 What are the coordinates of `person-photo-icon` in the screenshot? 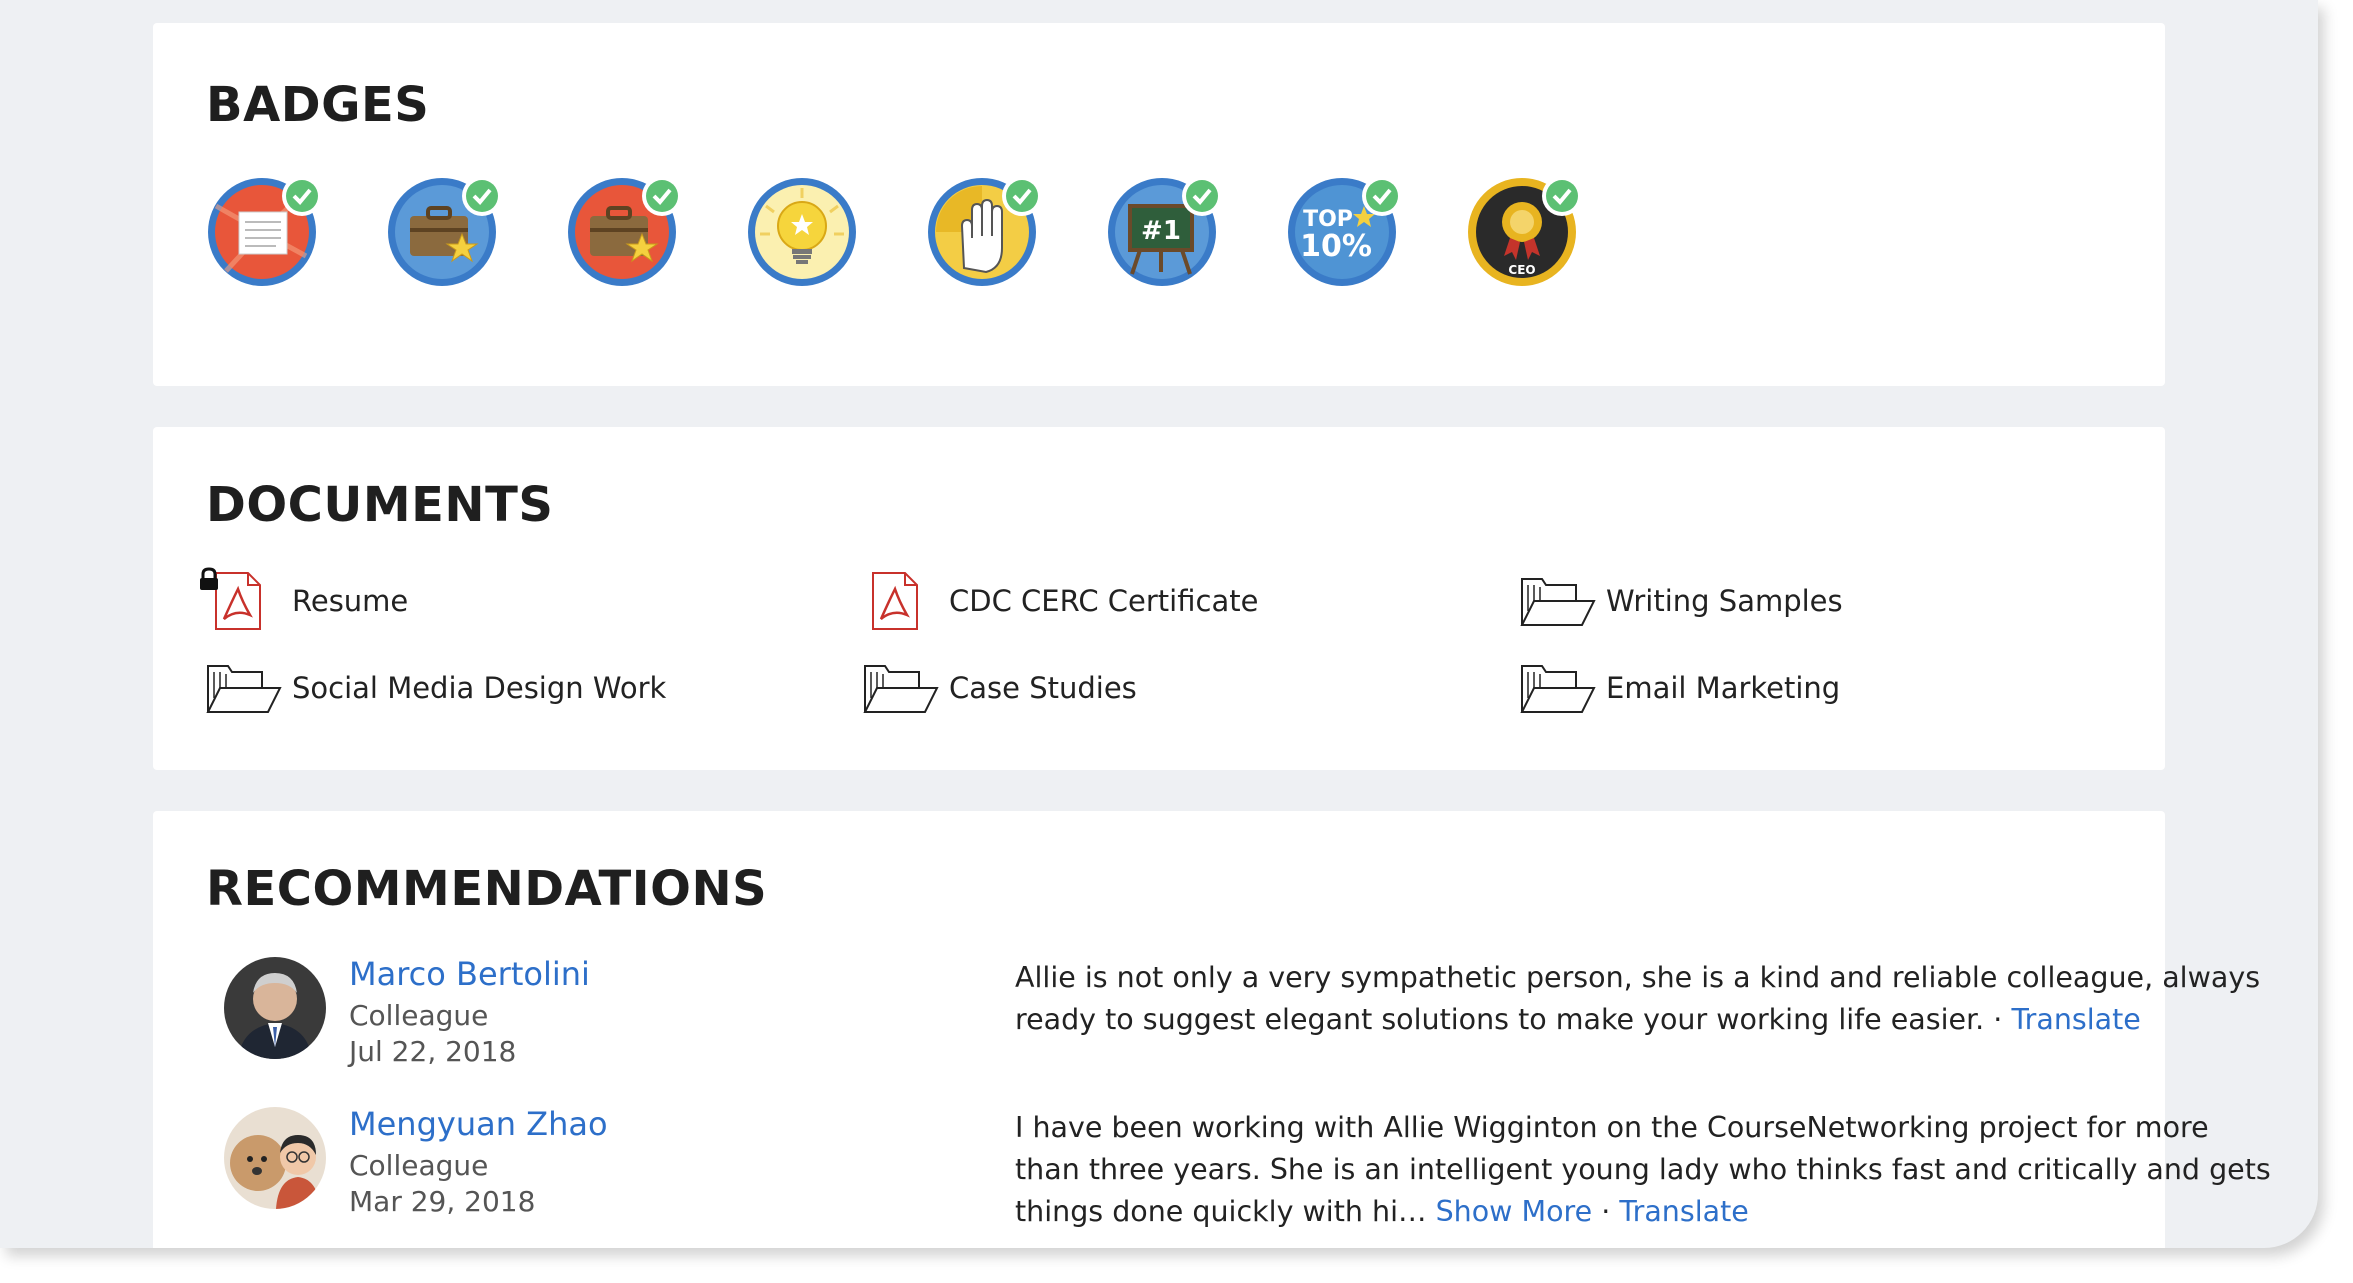 It's located at (275, 1008).